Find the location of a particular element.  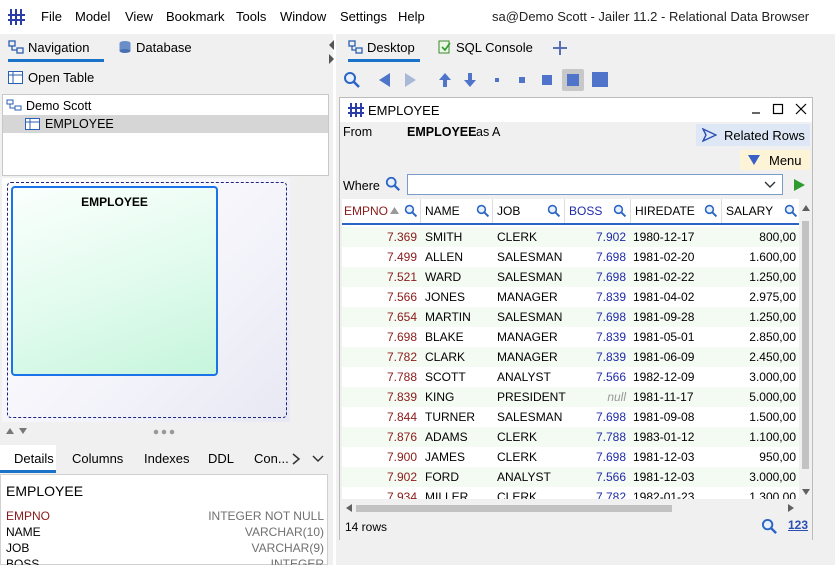

maximize-icon is located at coordinates (778, 109).